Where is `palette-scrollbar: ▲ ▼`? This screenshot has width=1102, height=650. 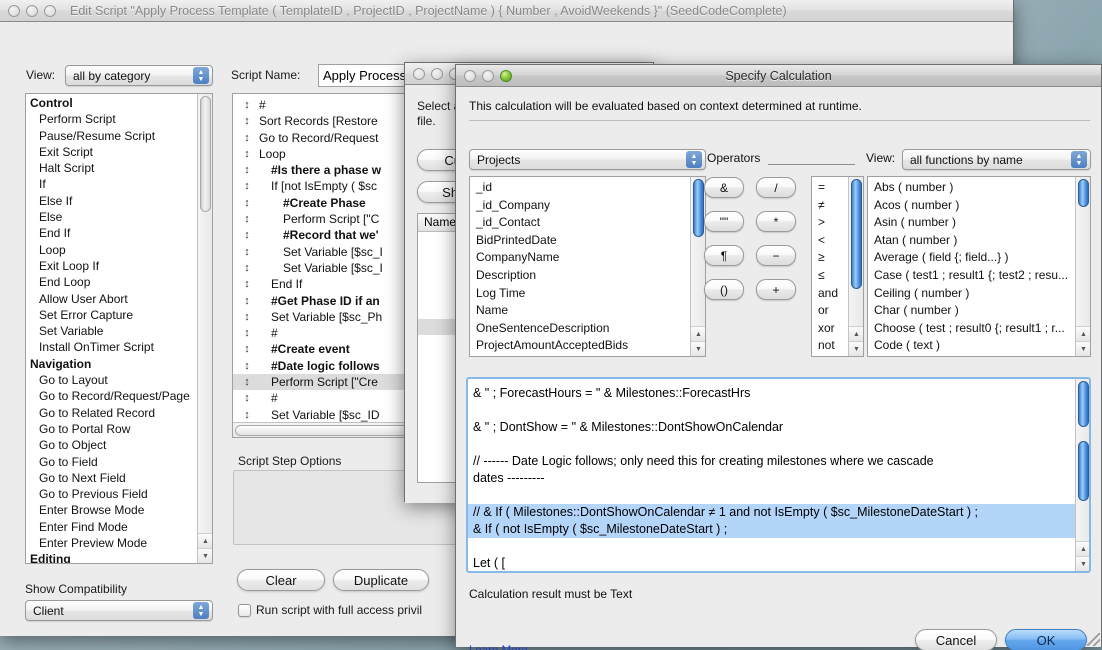 palette-scrollbar: ▲ ▼ is located at coordinates (204, 328).